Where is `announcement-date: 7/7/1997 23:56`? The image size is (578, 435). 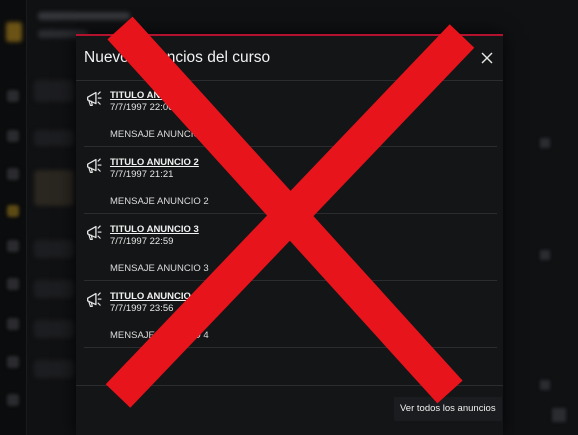
announcement-date: 7/7/1997 23:56 is located at coordinates (142, 308).